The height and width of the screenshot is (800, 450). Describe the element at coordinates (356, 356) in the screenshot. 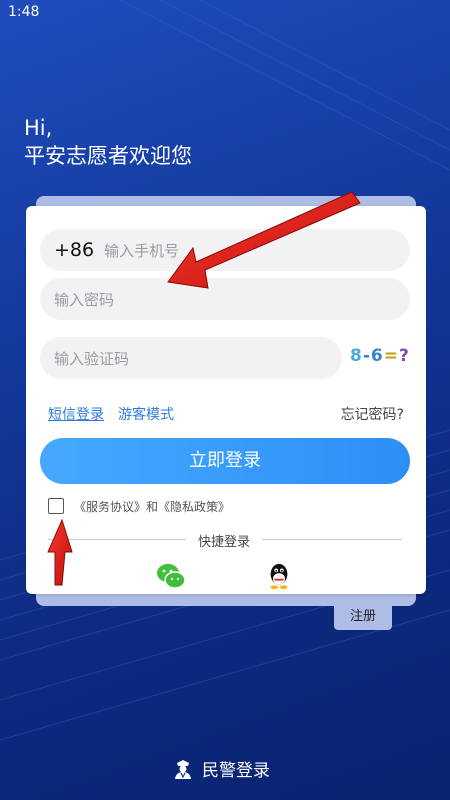

I see `captcha-char: 8` at that location.